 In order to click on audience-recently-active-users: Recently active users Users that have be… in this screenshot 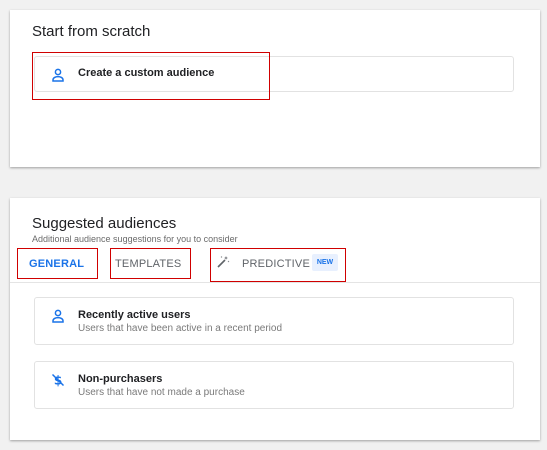, I will do `click(274, 321)`.